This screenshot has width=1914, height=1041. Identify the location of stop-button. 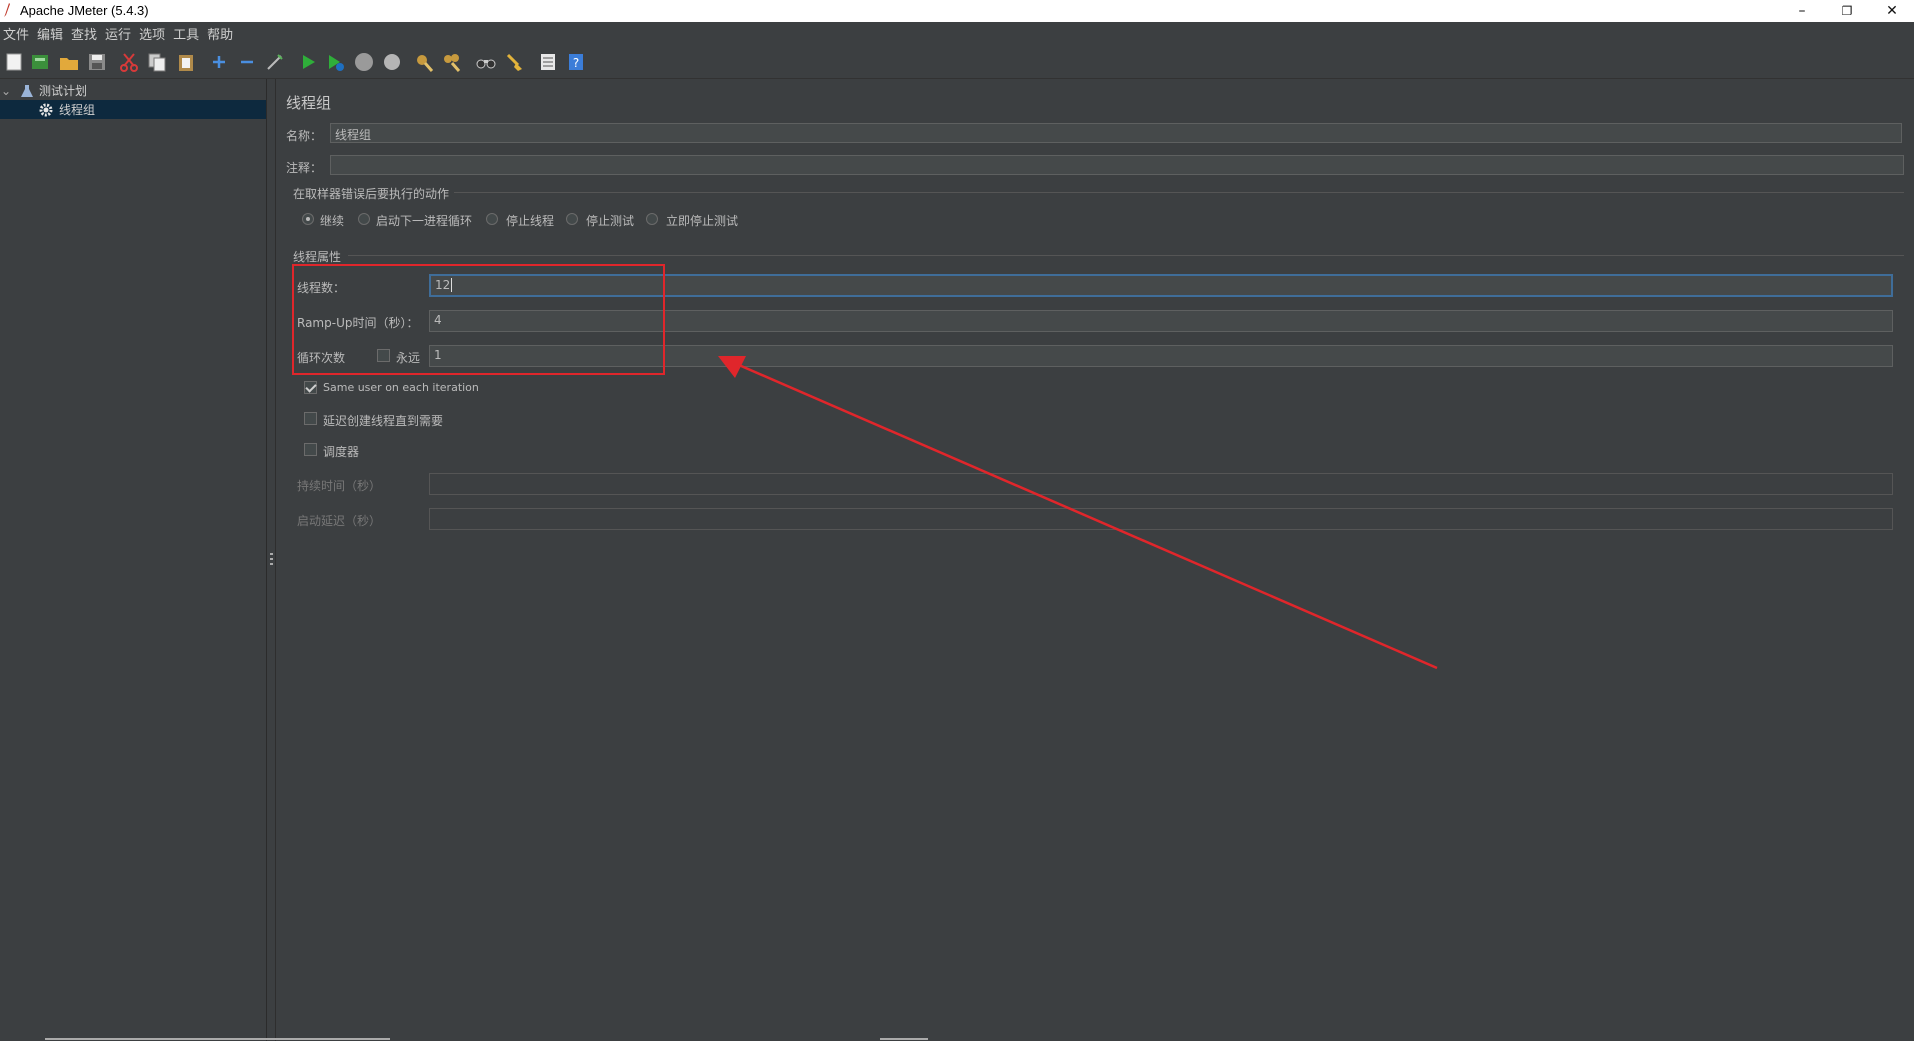
(364, 62).